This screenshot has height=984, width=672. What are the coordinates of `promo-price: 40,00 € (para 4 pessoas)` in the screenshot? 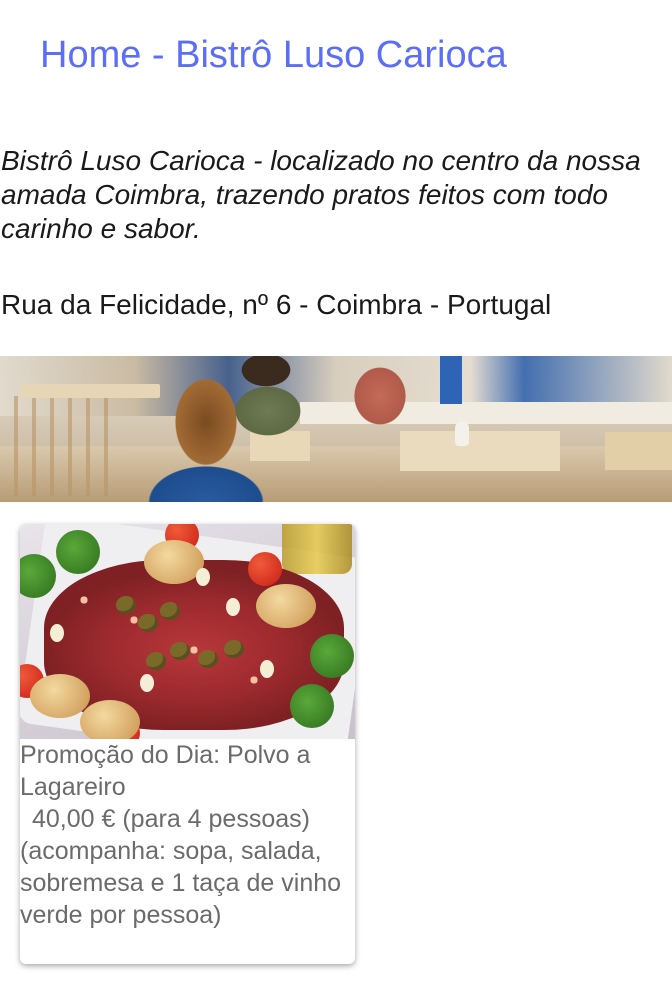 It's located at (171, 819).